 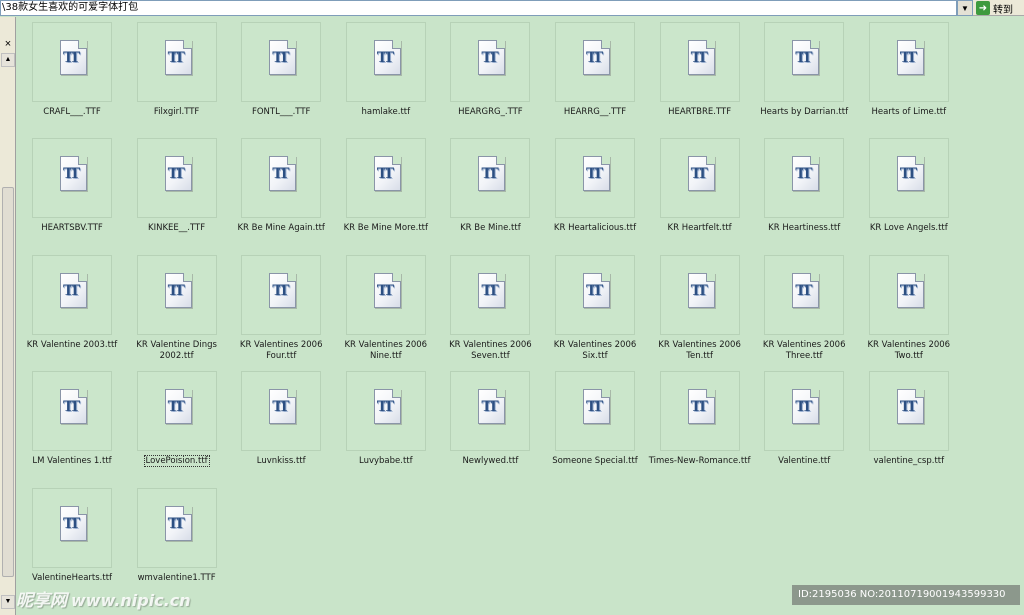 I want to click on address-dropdown-button: ▼, so click(x=965, y=8).